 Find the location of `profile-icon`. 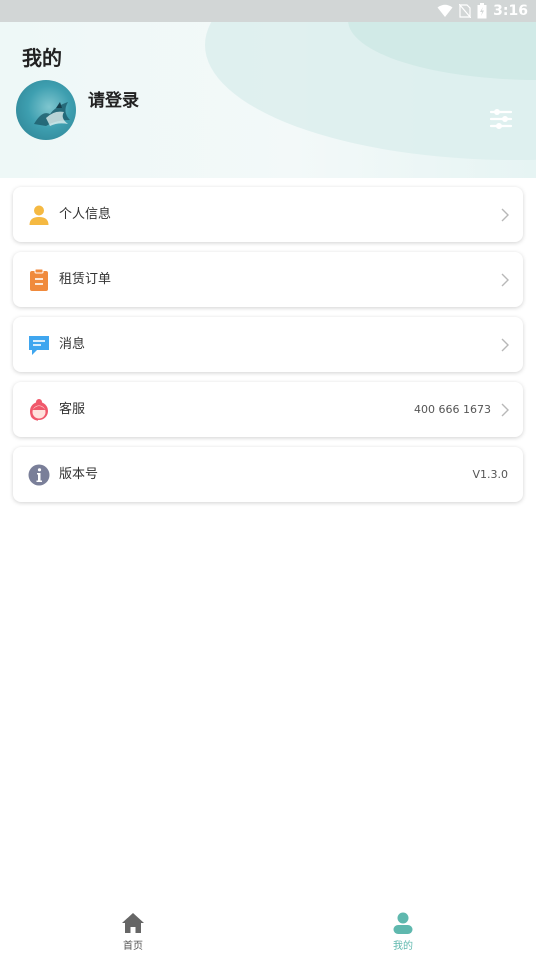

profile-icon is located at coordinates (403, 923).